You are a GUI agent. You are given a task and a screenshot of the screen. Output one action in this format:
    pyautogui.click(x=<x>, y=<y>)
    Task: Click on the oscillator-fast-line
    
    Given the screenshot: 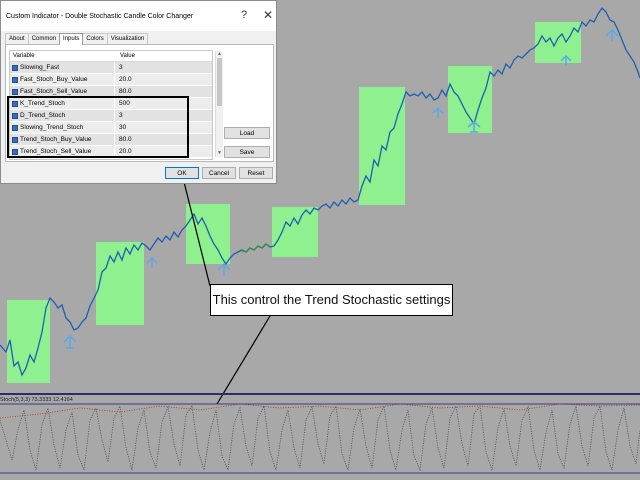 What is the action you would take?
    pyautogui.click(x=320, y=438)
    